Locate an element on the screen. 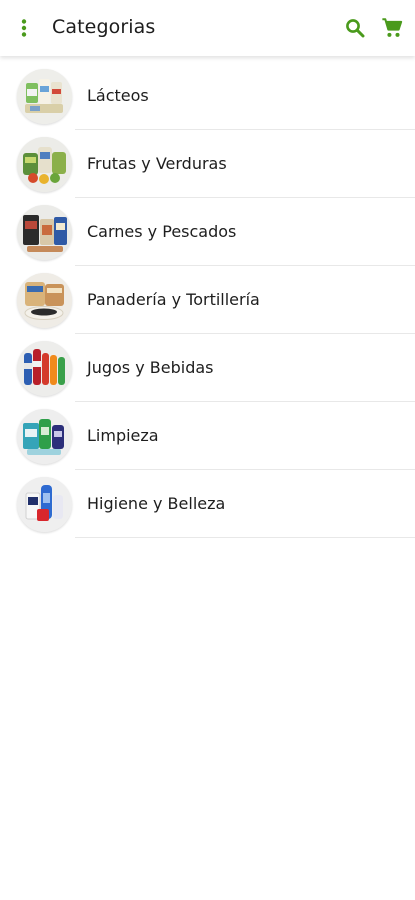 This screenshot has width=415, height=900. cart-button is located at coordinates (392, 28).